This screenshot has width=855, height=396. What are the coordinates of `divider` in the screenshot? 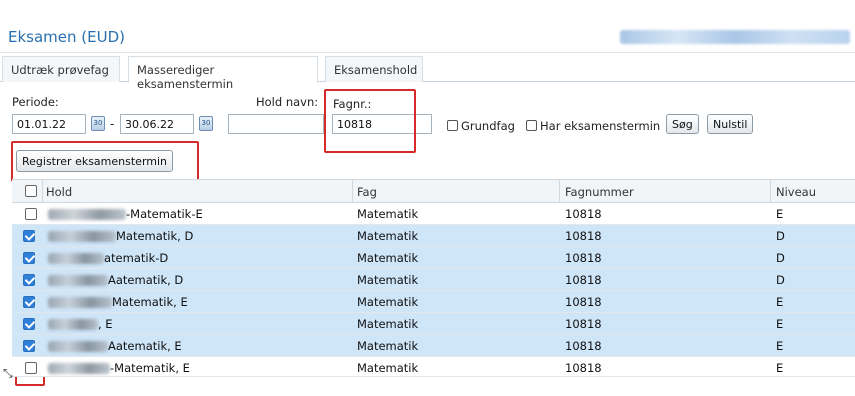 It's located at (427, 52).